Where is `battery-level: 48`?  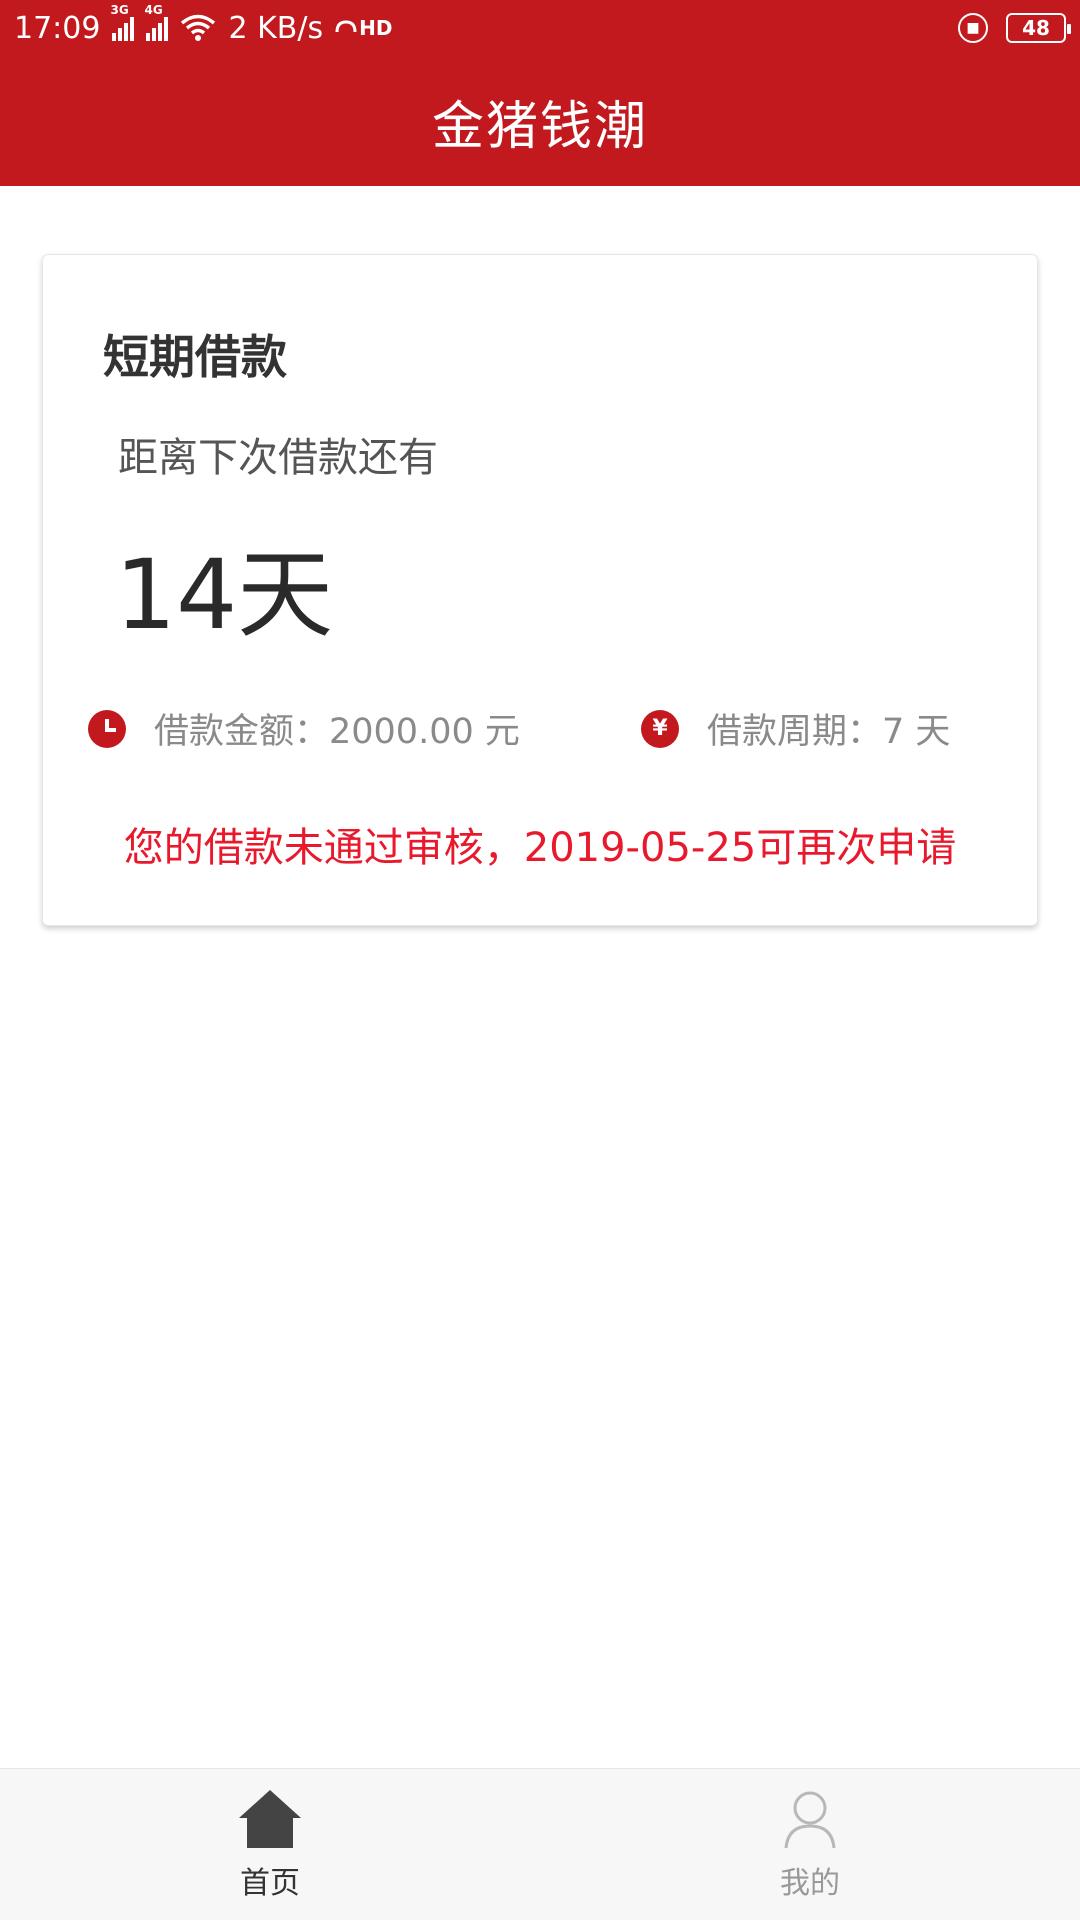
battery-level: 48 is located at coordinates (1036, 28).